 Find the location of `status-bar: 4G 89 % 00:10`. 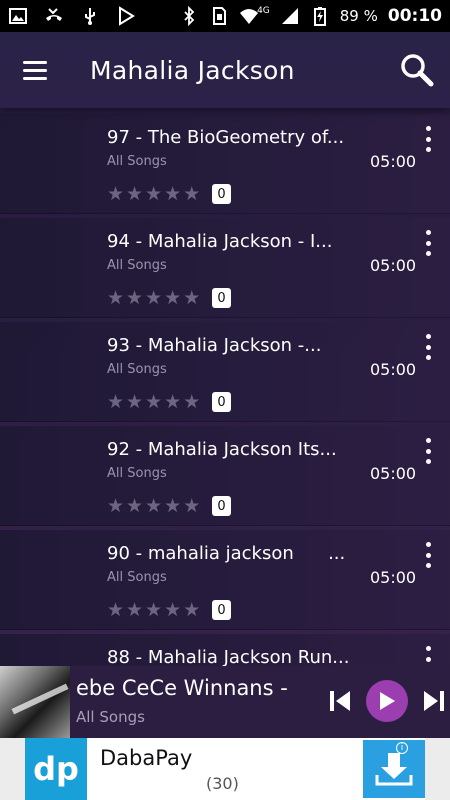

status-bar: 4G 89 % 00:10 is located at coordinates (225, 16).